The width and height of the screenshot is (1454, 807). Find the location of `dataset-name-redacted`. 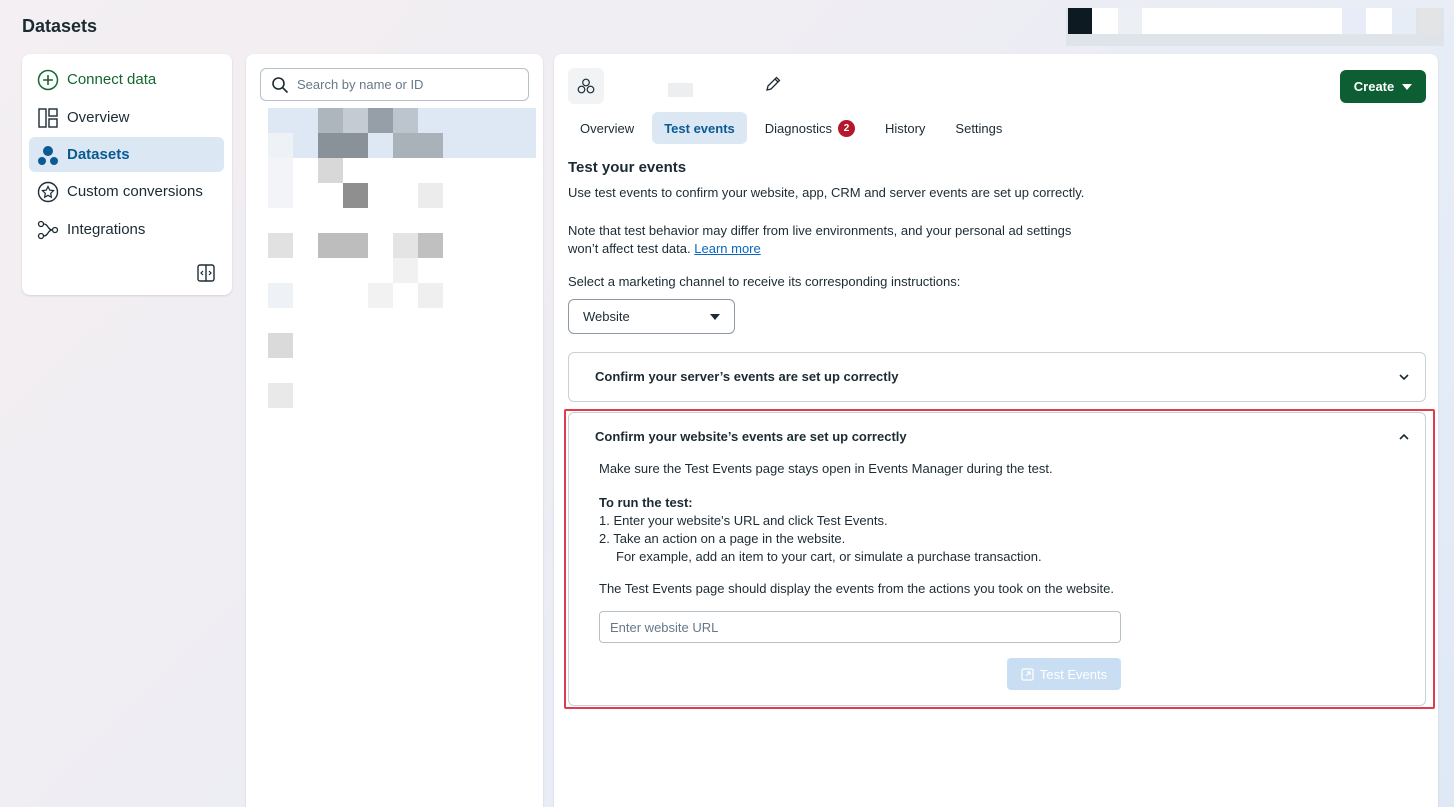

dataset-name-redacted is located at coordinates (680, 90).